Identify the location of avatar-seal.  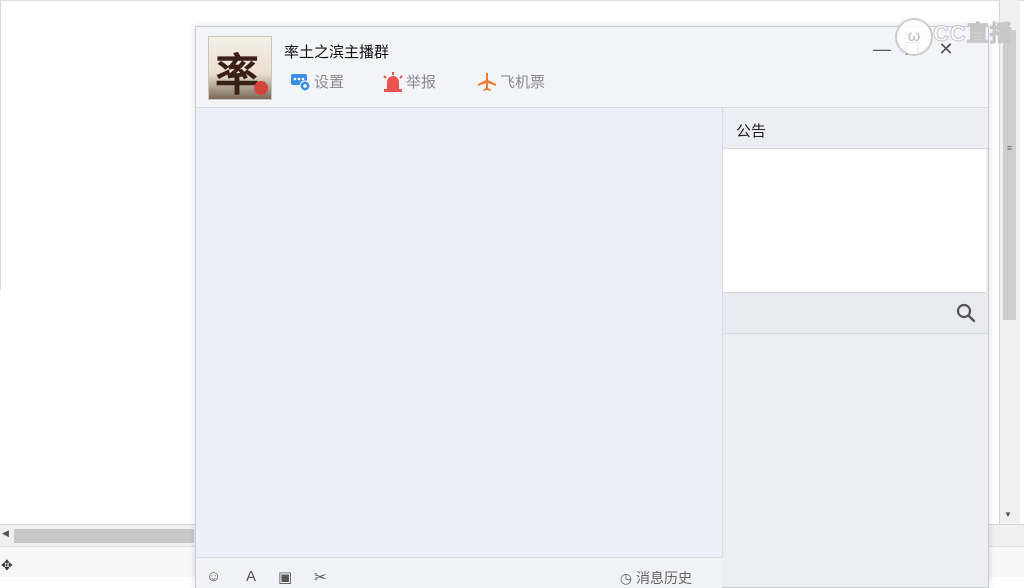
(261, 88).